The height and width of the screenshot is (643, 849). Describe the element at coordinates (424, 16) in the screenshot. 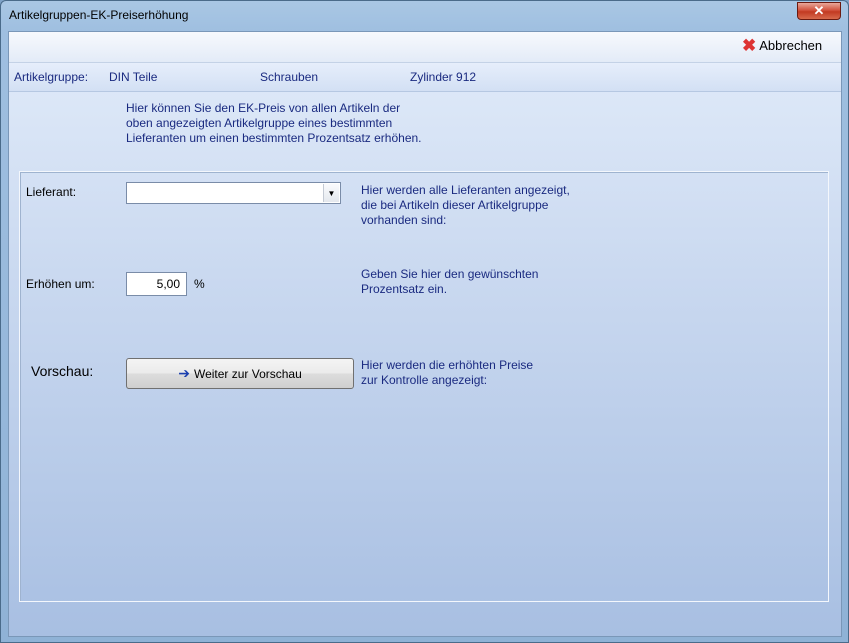

I see `title-bar: Artikelgruppen-EK-Preiserhöhung ✕` at that location.